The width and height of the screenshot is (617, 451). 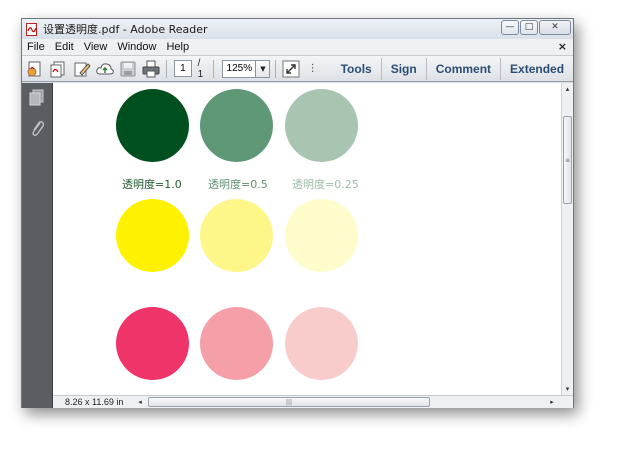 What do you see at coordinates (529, 27) in the screenshot?
I see `maximize-button: □` at bounding box center [529, 27].